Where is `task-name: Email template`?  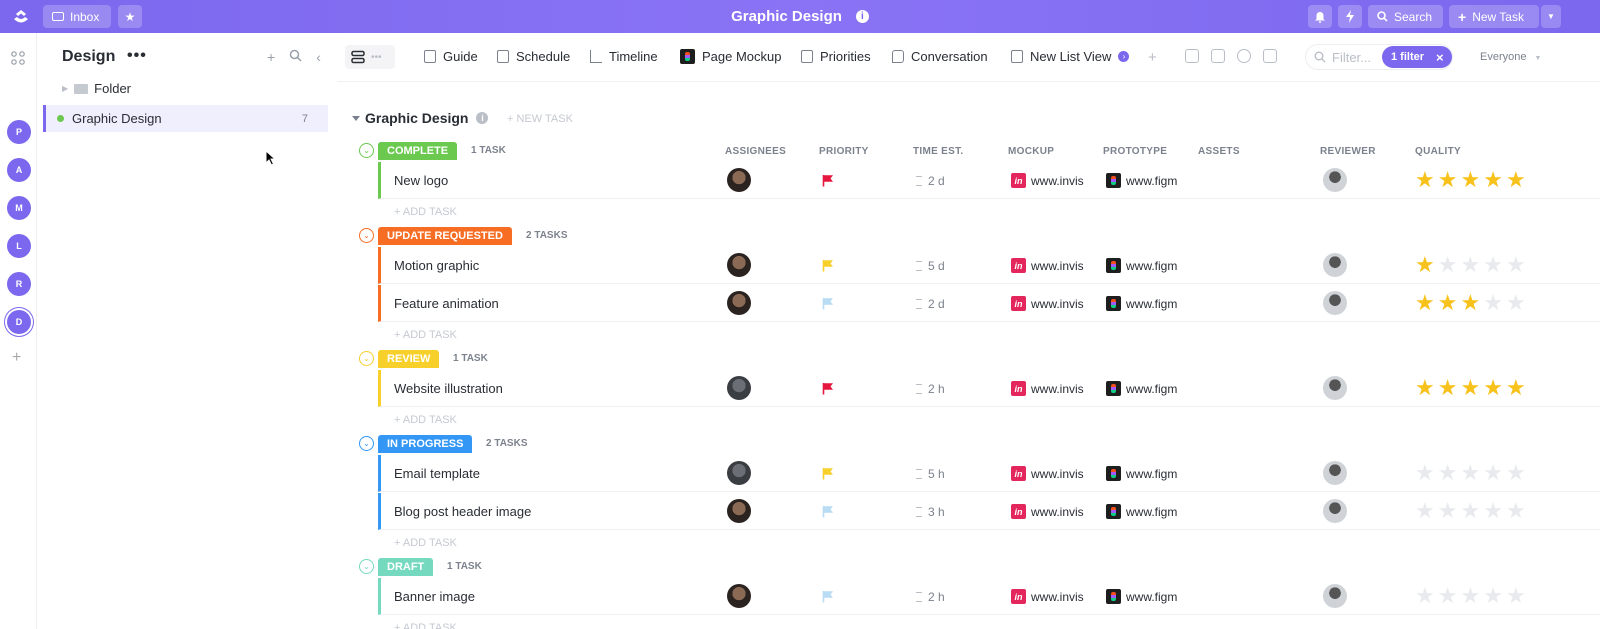
task-name: Email template is located at coordinates (437, 473).